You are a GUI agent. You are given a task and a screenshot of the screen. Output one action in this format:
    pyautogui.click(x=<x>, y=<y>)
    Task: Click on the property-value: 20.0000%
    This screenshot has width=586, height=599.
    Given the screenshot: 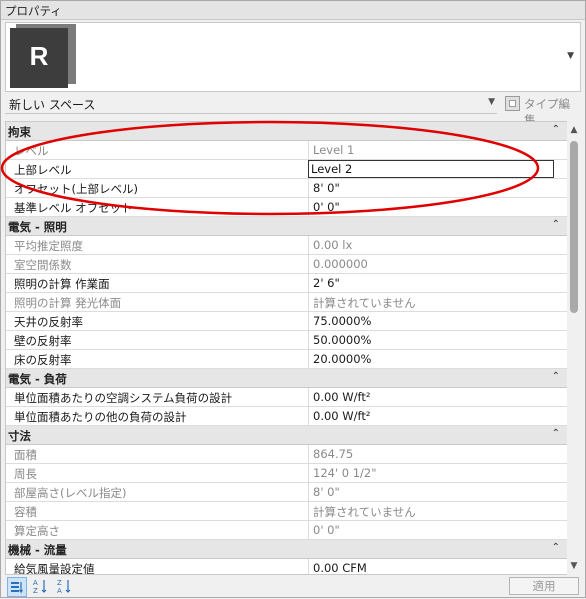 What is the action you would take?
    pyautogui.click(x=437, y=359)
    